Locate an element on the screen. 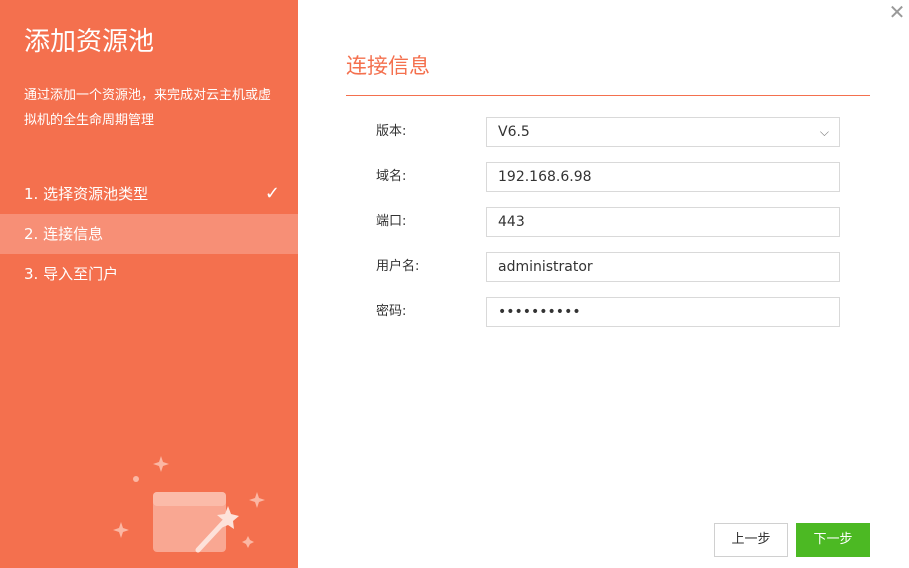 The height and width of the screenshot is (568, 909). step-label: 3. 导入至门户 is located at coordinates (71, 274).